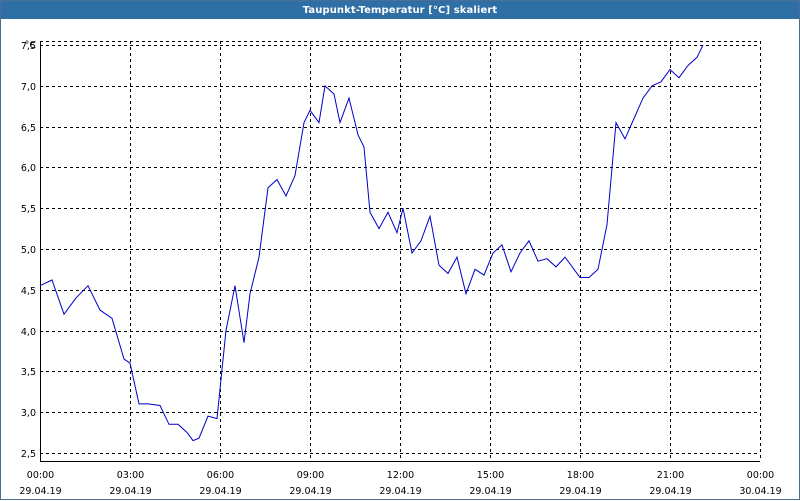 The width and height of the screenshot is (800, 501). I want to click on y-tick-label: 4,5, so click(28, 291).